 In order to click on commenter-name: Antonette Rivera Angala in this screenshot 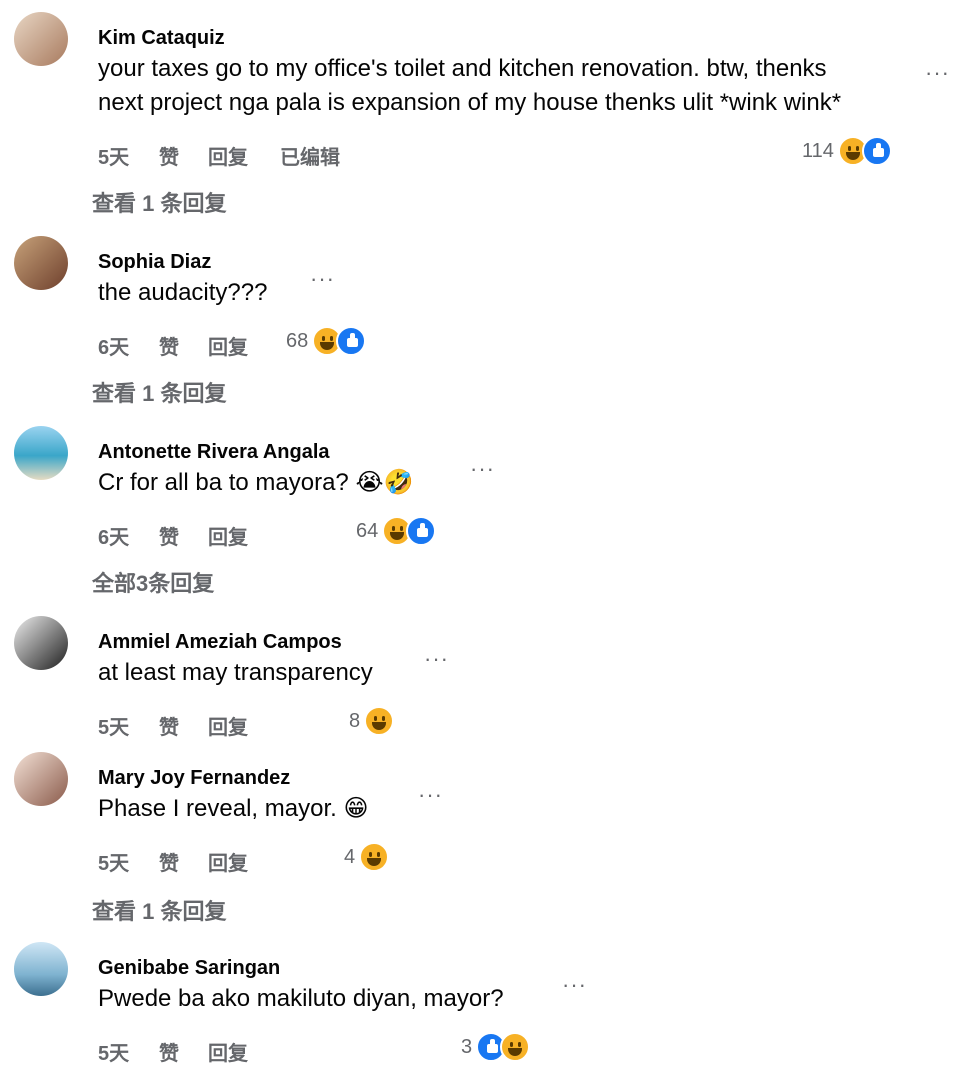, I will do `click(214, 452)`.